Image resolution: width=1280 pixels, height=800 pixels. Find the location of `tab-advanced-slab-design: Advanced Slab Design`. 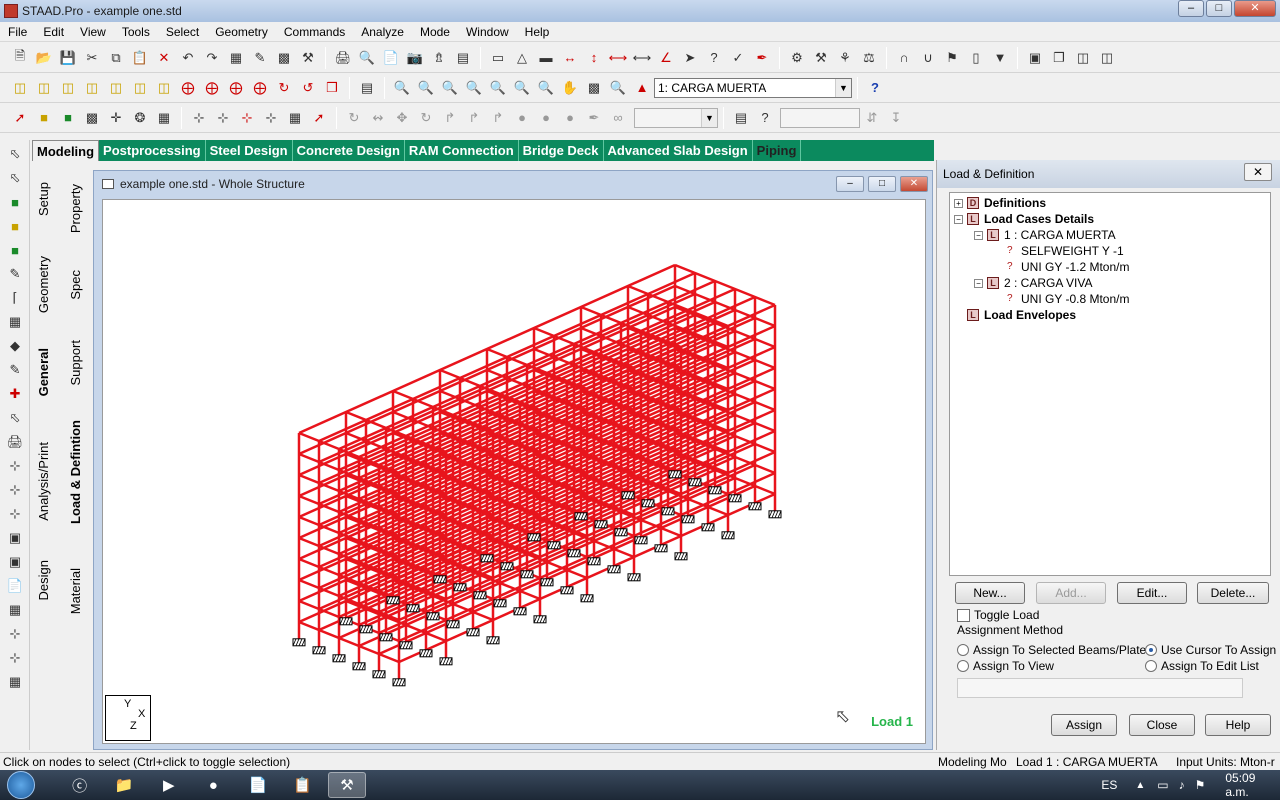

tab-advanced-slab-design: Advanced Slab Design is located at coordinates (678, 150).